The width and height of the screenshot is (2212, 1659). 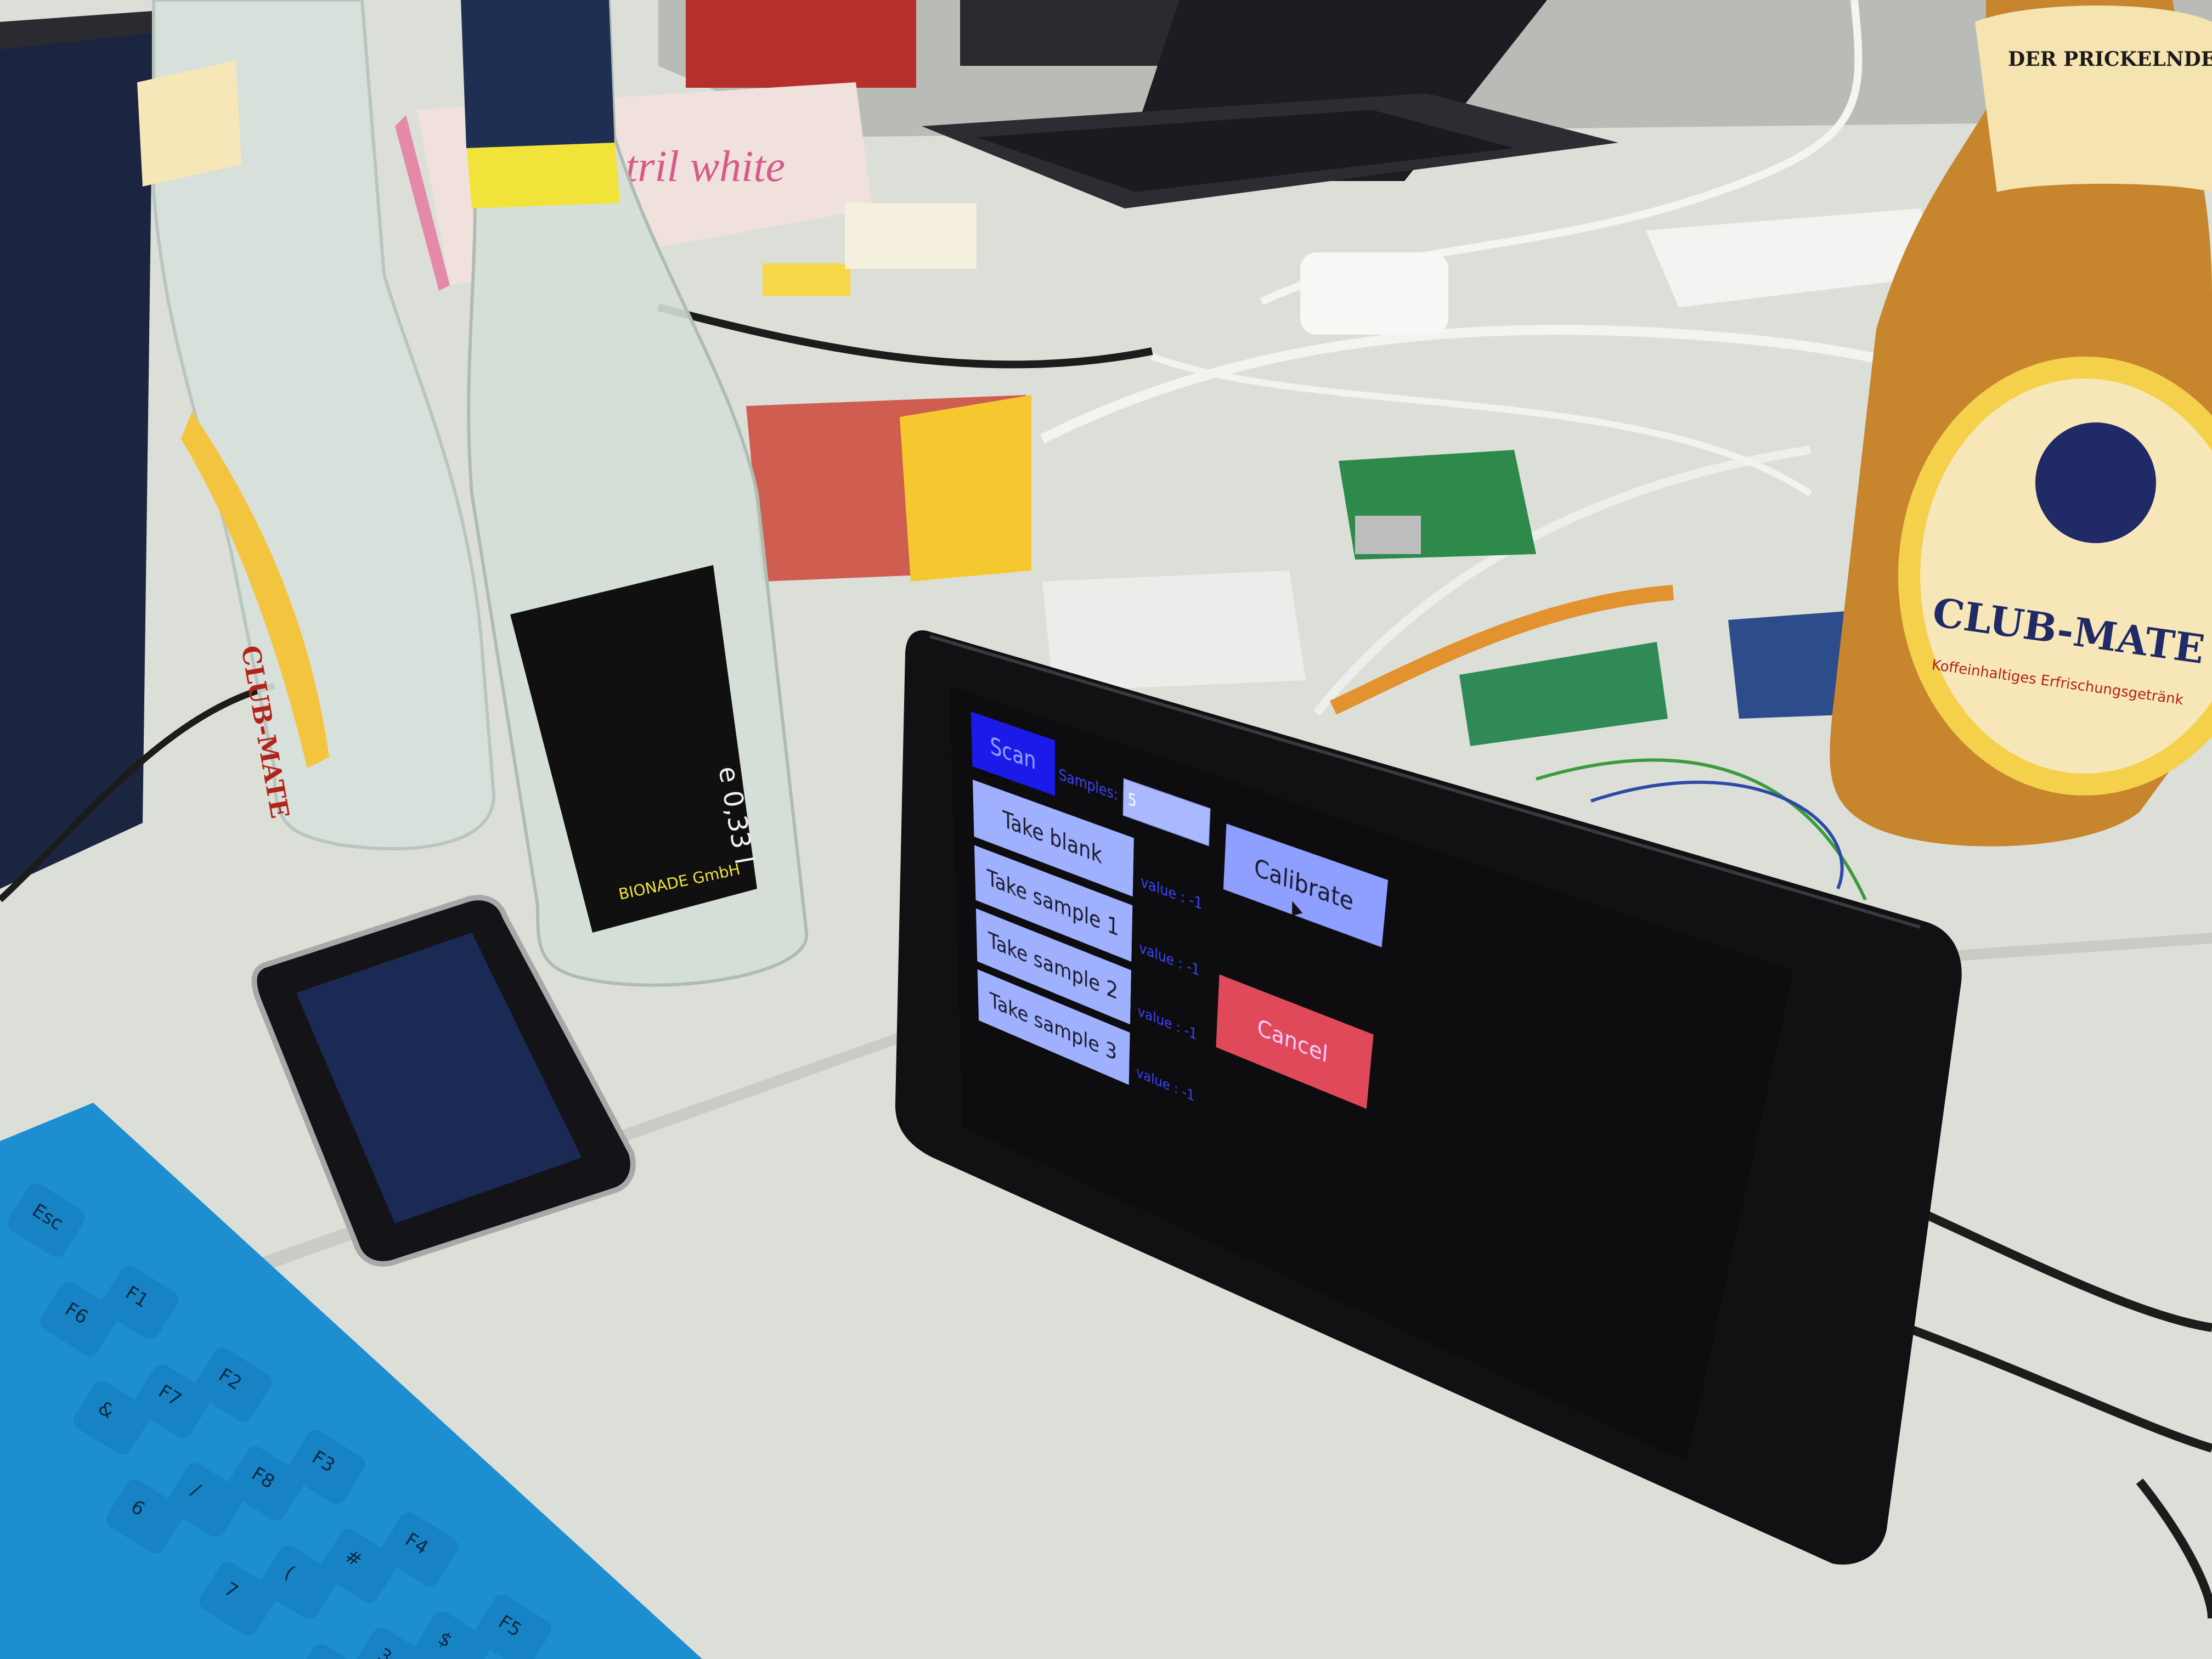 What do you see at coordinates (1169, 959) in the screenshot?
I see `sample-1-value-label: value : -1` at bounding box center [1169, 959].